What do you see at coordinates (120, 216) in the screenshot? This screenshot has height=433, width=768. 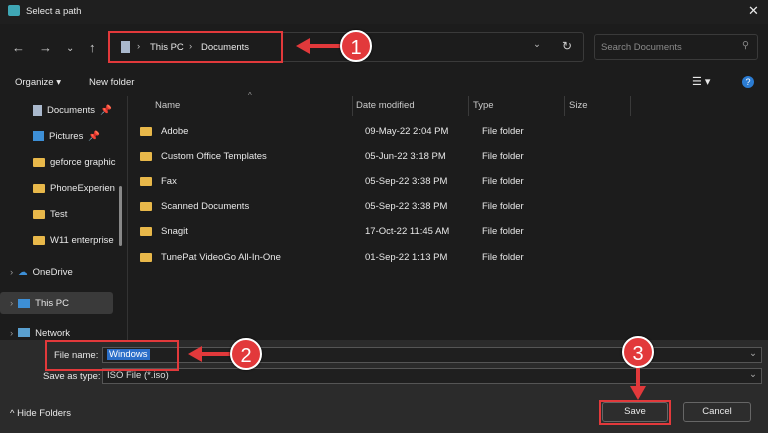 I see `sidebar-scrollbar` at bounding box center [120, 216].